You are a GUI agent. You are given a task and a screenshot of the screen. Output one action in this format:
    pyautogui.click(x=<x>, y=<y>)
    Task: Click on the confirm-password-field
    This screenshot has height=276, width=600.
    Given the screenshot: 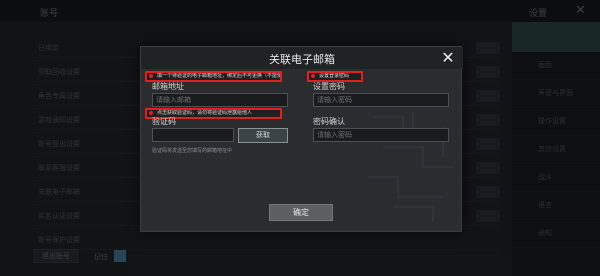 What is the action you would take?
    pyautogui.click(x=381, y=135)
    